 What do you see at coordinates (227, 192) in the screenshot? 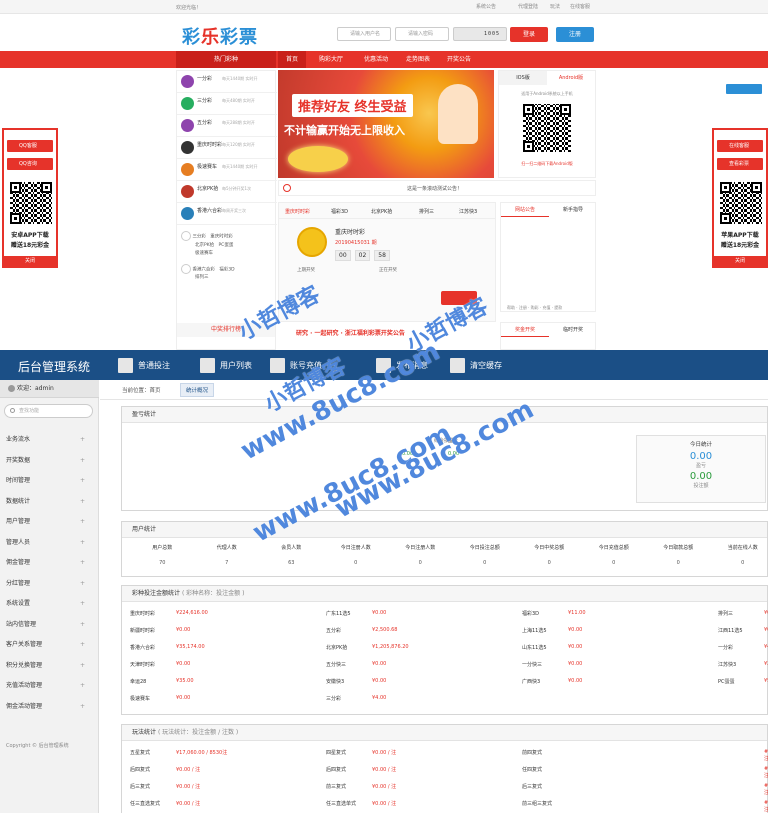
I see `lottery-item: 北京PK拾 每5分钟开奖1次` at bounding box center [227, 192].